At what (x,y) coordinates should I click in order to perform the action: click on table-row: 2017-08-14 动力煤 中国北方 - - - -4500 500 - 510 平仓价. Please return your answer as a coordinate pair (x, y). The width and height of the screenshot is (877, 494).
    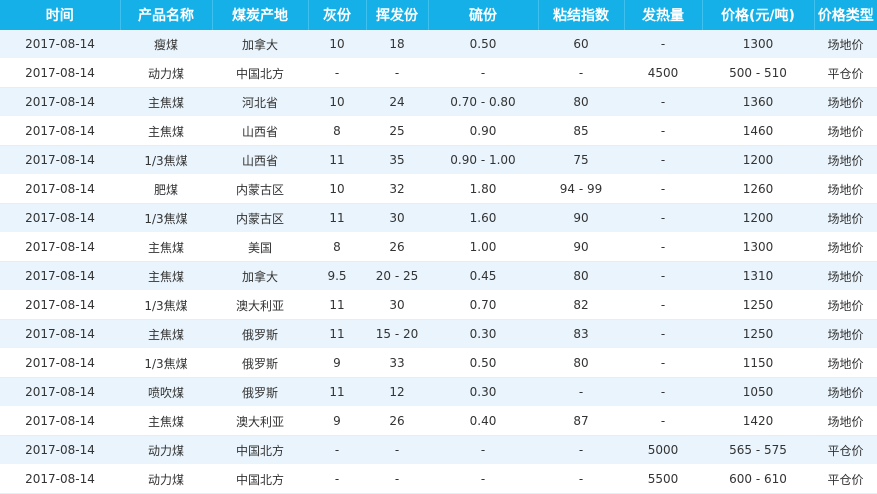
    Looking at the image, I should click on (438, 73).